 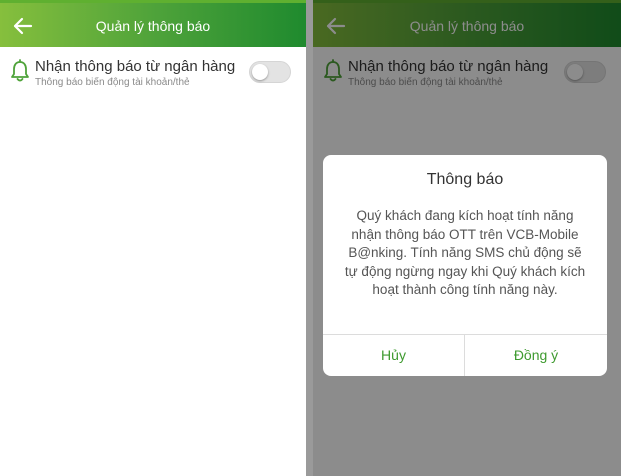 I want to click on setting-subtitle: Thông báo biến động tài khoản/thẻ, so click(x=112, y=82).